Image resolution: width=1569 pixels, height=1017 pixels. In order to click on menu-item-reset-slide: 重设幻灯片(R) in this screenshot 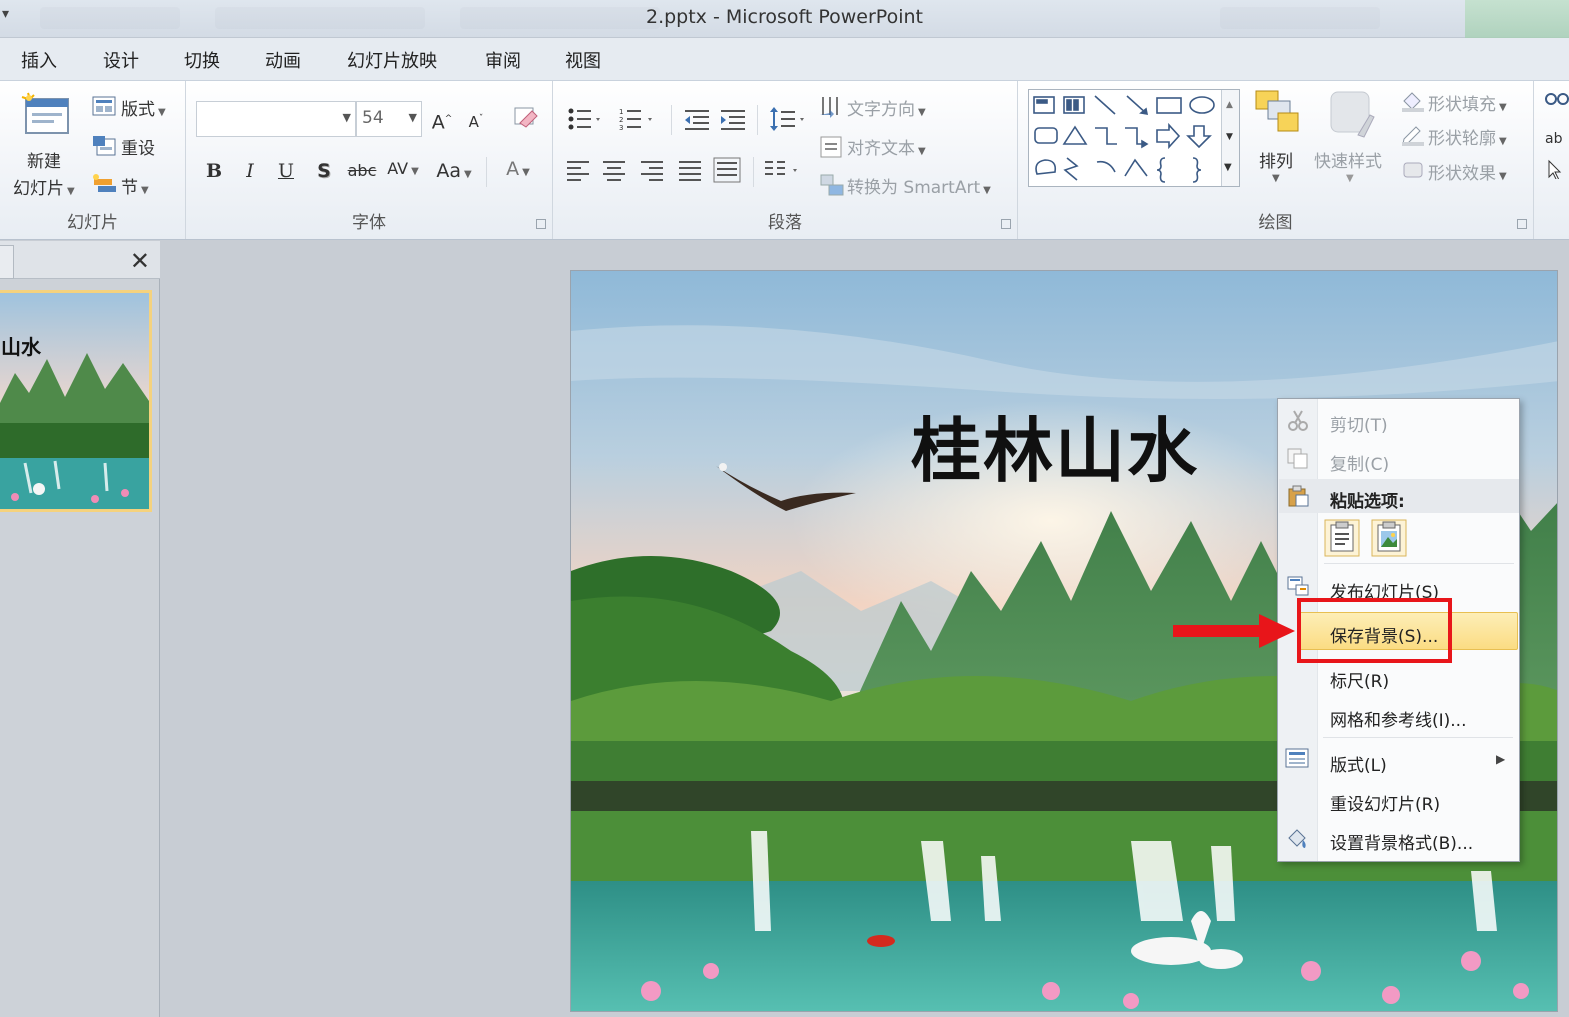, I will do `click(1385, 802)`.